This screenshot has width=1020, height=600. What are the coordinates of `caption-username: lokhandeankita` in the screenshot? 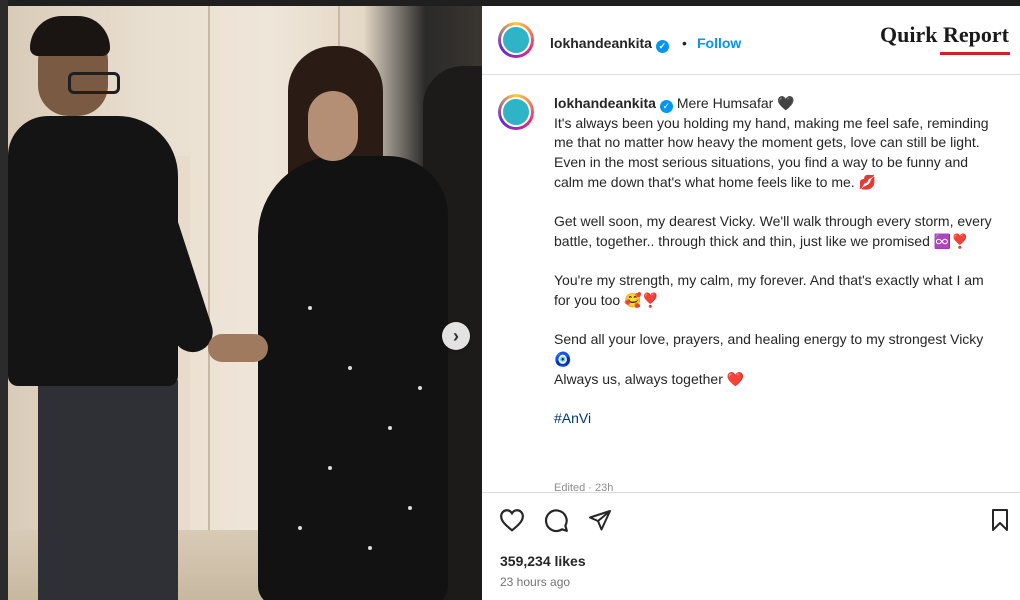 It's located at (605, 103).